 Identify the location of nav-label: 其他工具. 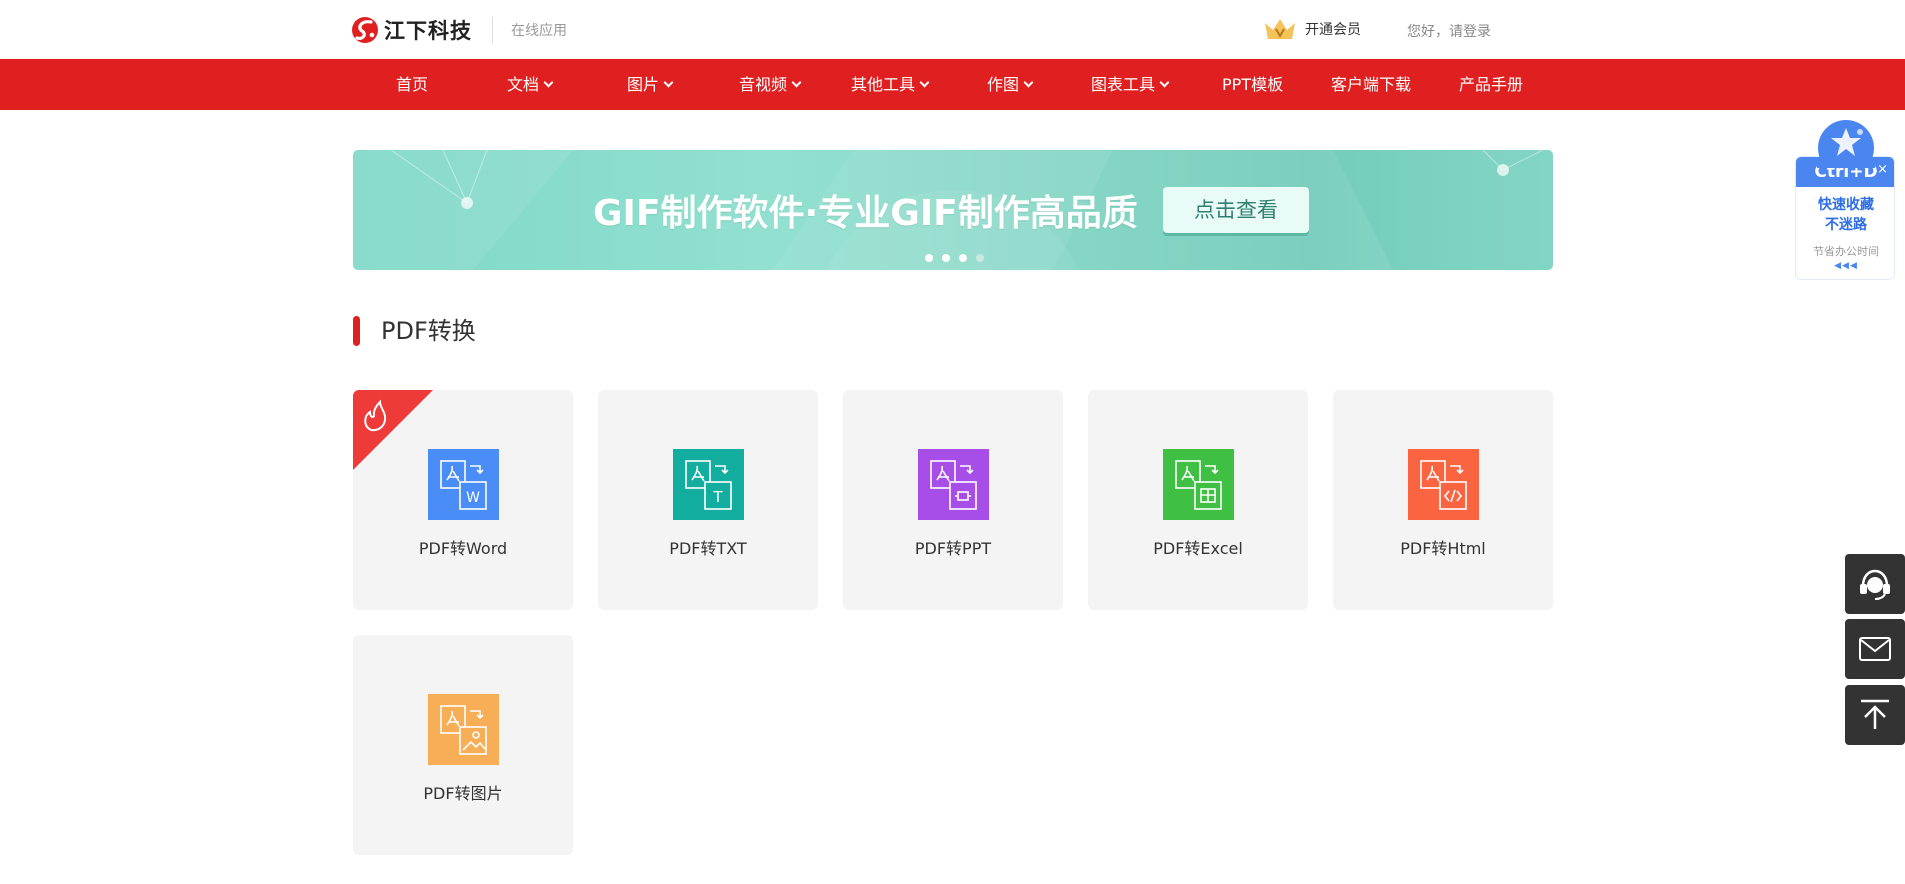
(883, 84).